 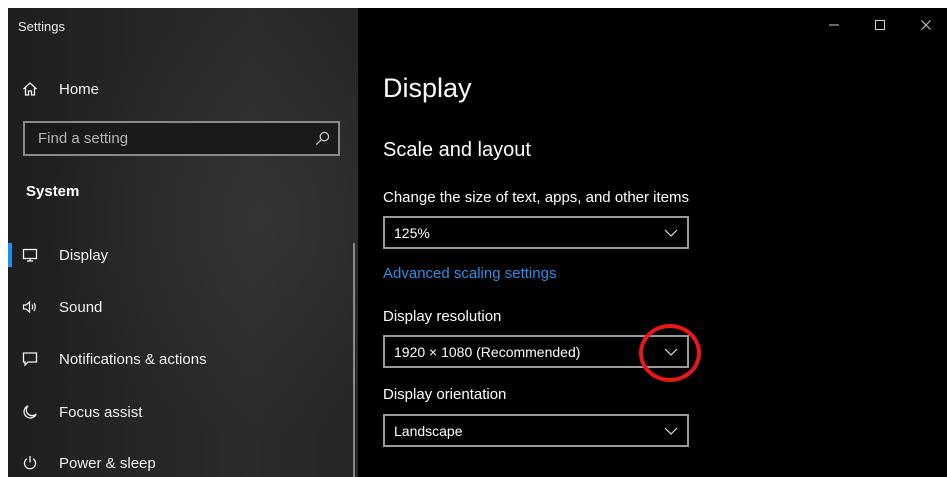 What do you see at coordinates (30, 307) in the screenshot?
I see `speaker-icon` at bounding box center [30, 307].